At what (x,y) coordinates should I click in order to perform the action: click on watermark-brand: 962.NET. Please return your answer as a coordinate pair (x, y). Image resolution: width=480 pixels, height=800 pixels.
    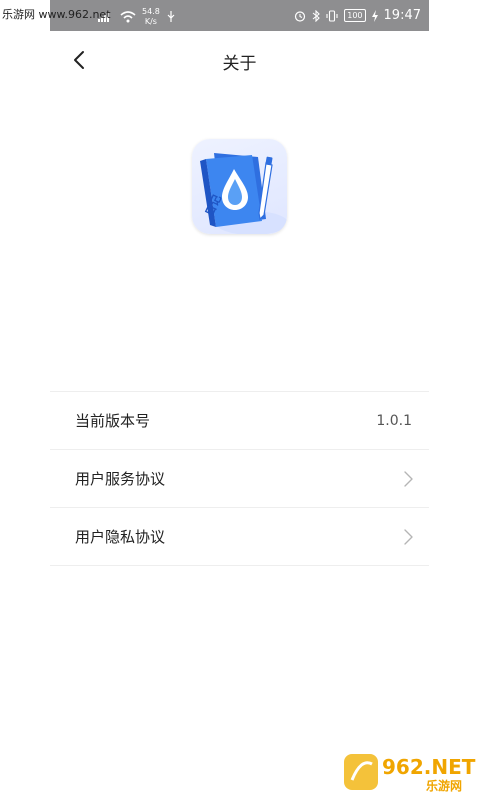
    Looking at the image, I should click on (429, 767).